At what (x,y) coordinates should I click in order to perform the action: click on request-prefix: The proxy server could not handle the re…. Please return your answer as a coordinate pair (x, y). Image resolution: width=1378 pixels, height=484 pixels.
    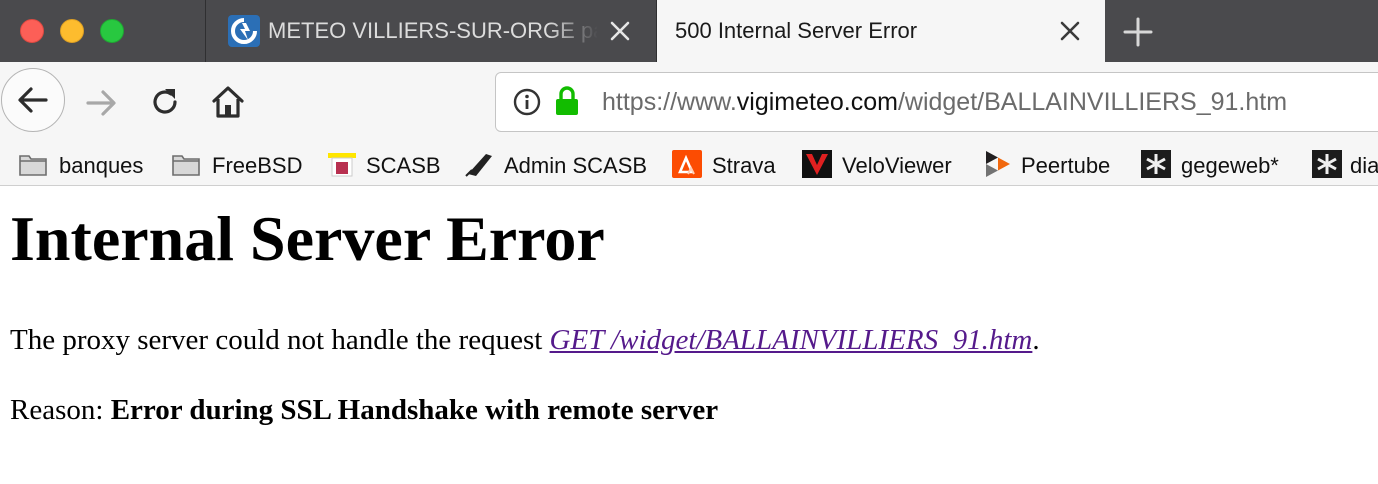
    Looking at the image, I should click on (280, 340).